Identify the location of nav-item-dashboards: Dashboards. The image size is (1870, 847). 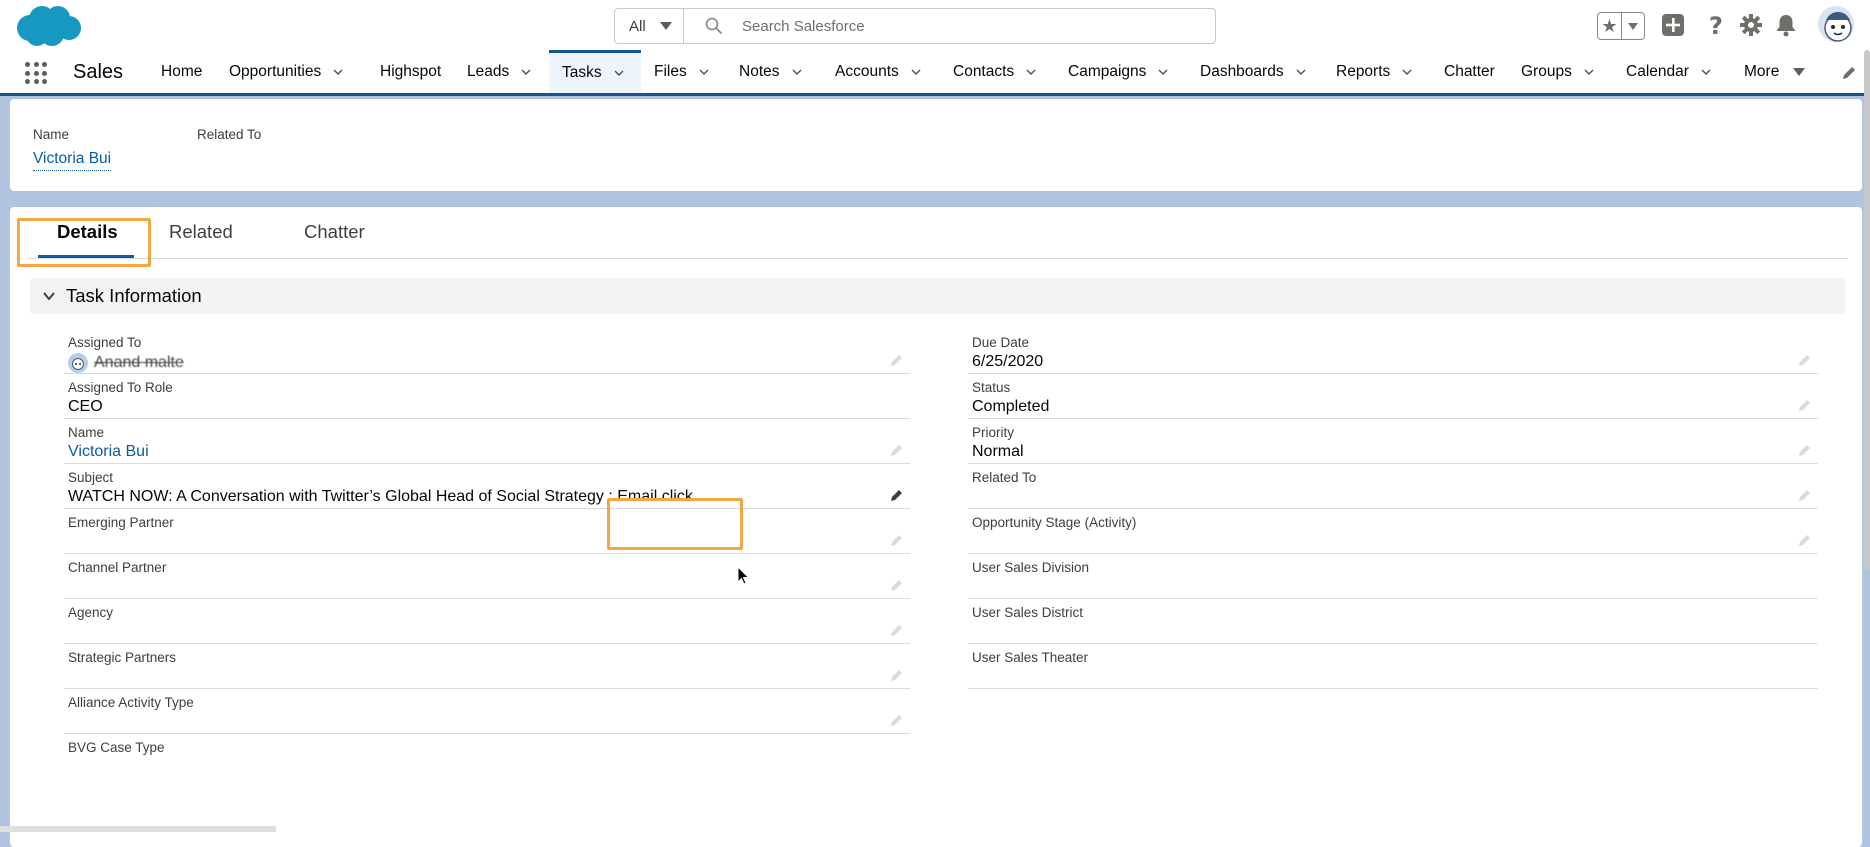
(1253, 71).